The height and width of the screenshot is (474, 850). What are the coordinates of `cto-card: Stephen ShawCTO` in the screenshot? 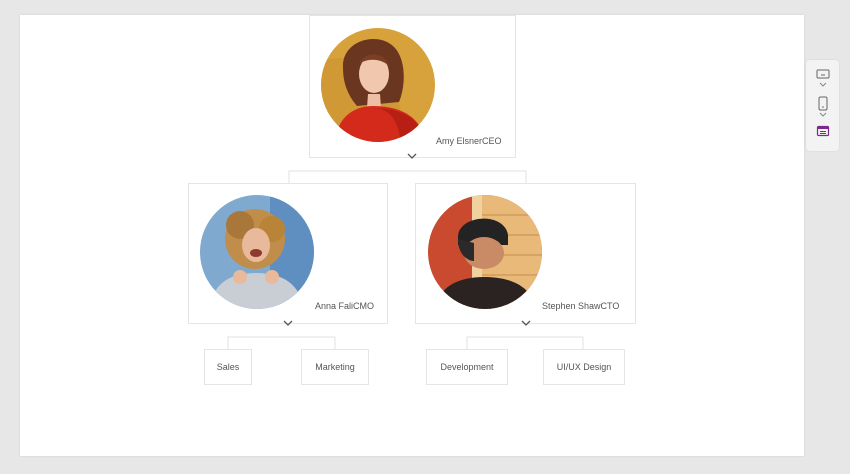 It's located at (525, 253).